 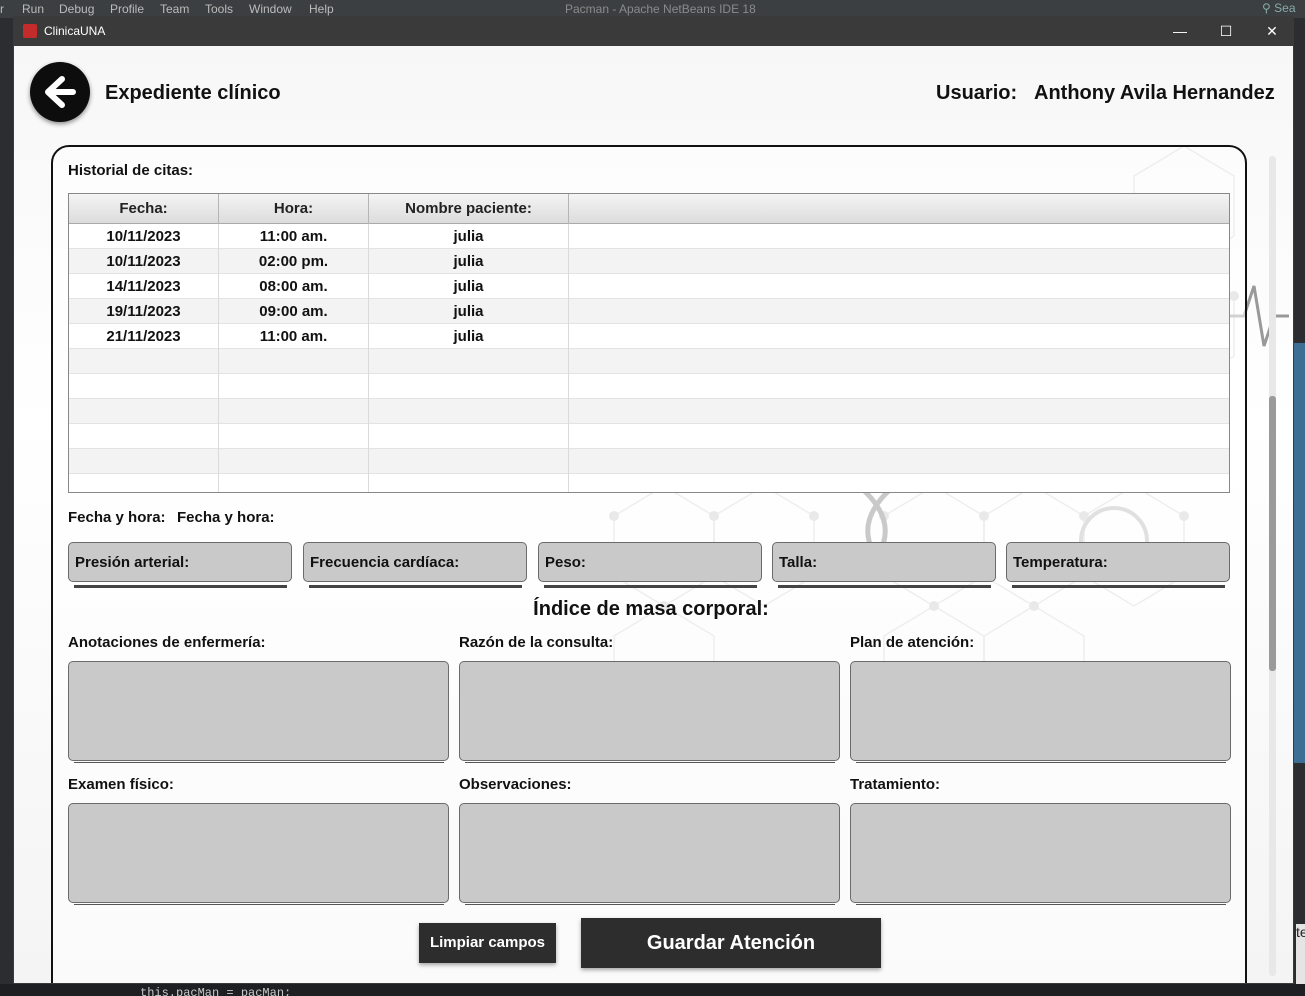 I want to click on weight-underline, so click(x=650, y=586).